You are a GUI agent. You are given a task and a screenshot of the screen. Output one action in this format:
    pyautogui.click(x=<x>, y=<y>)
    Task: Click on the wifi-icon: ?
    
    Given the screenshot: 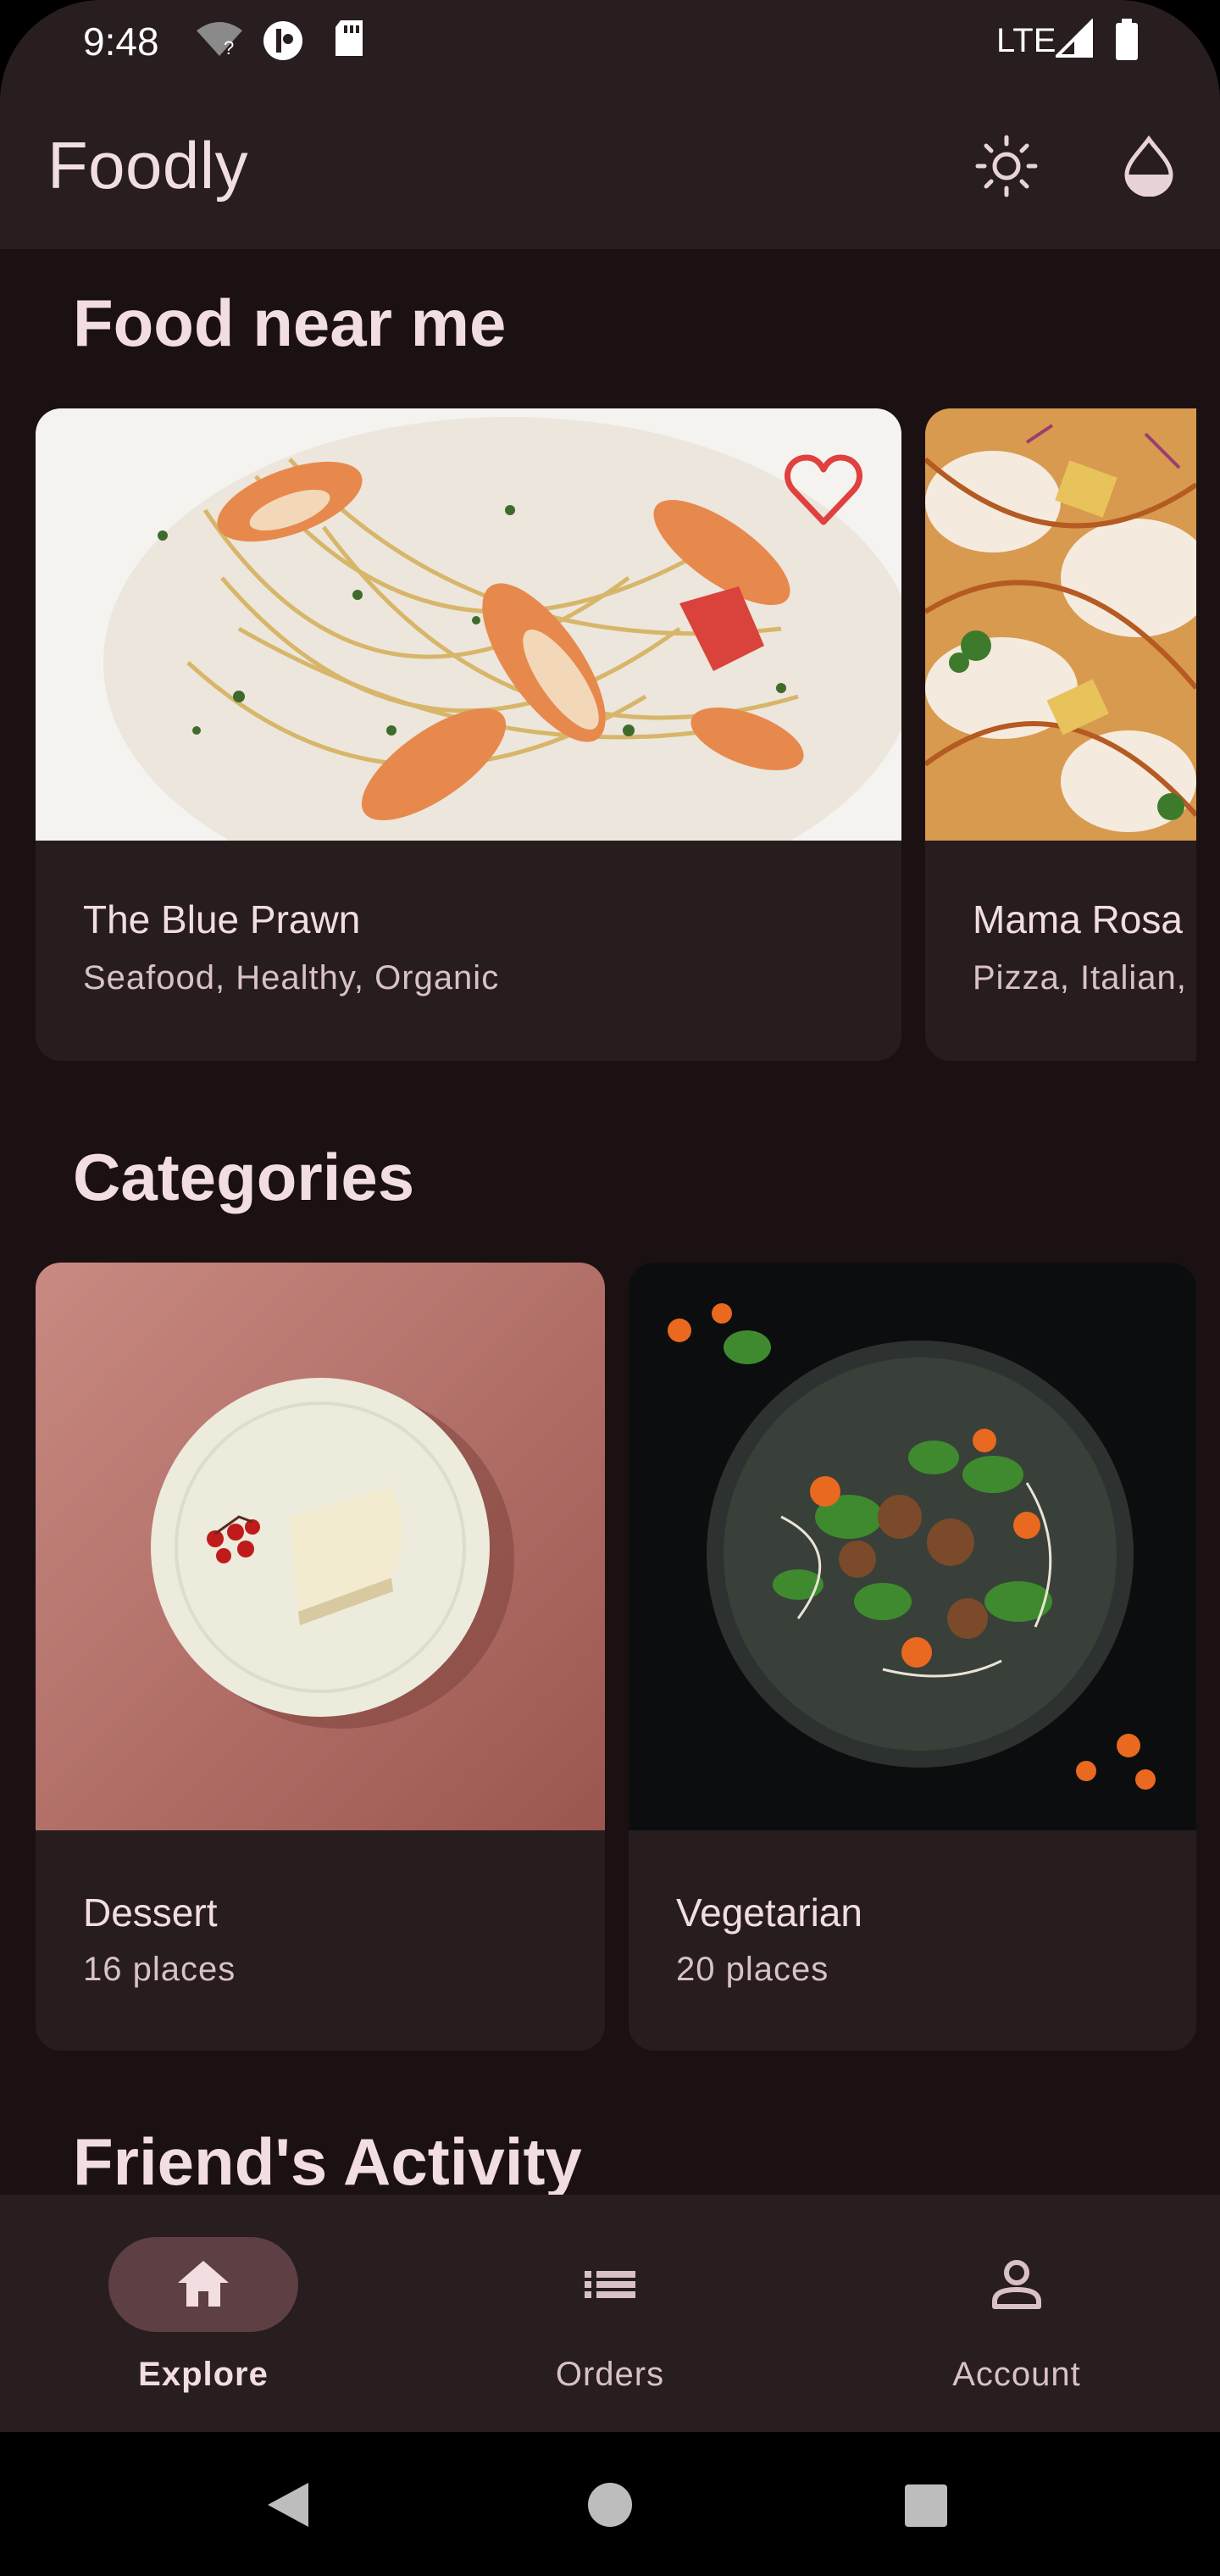 What is the action you would take?
    pyautogui.click(x=219, y=41)
    